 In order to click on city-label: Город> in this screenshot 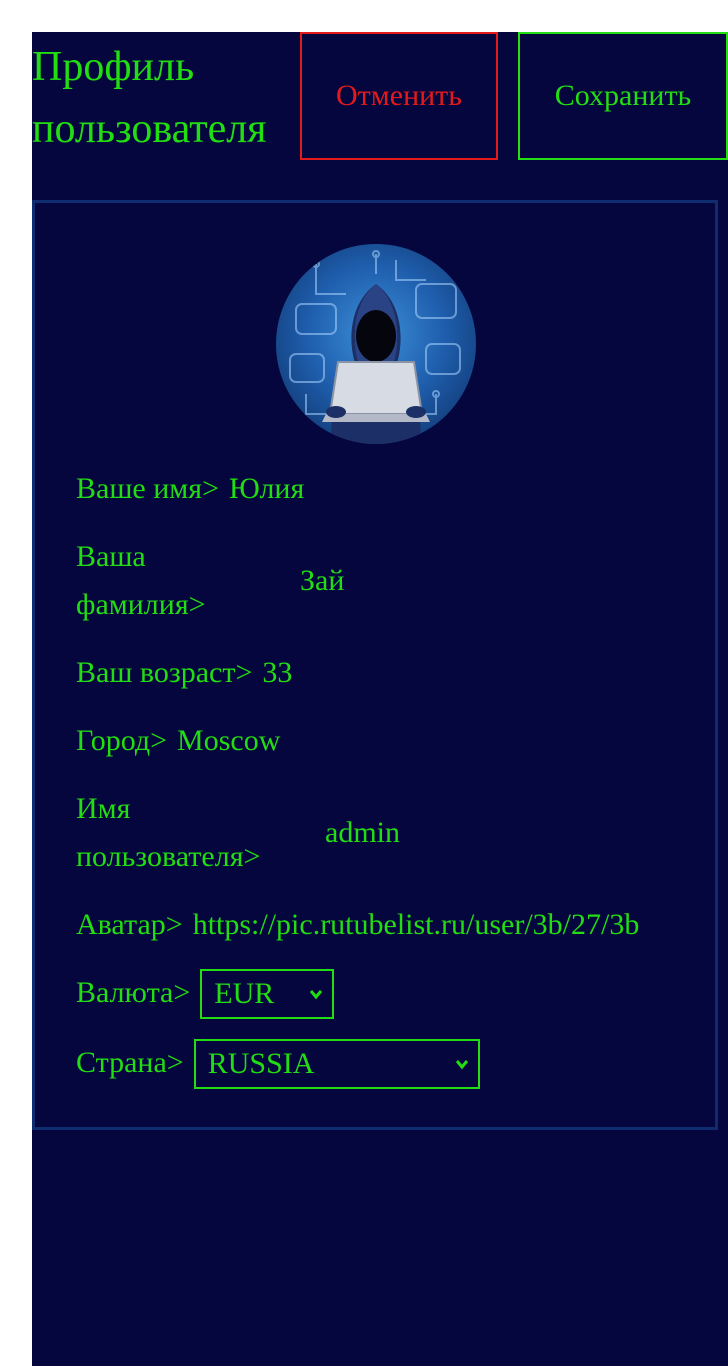, I will do `click(122, 740)`.